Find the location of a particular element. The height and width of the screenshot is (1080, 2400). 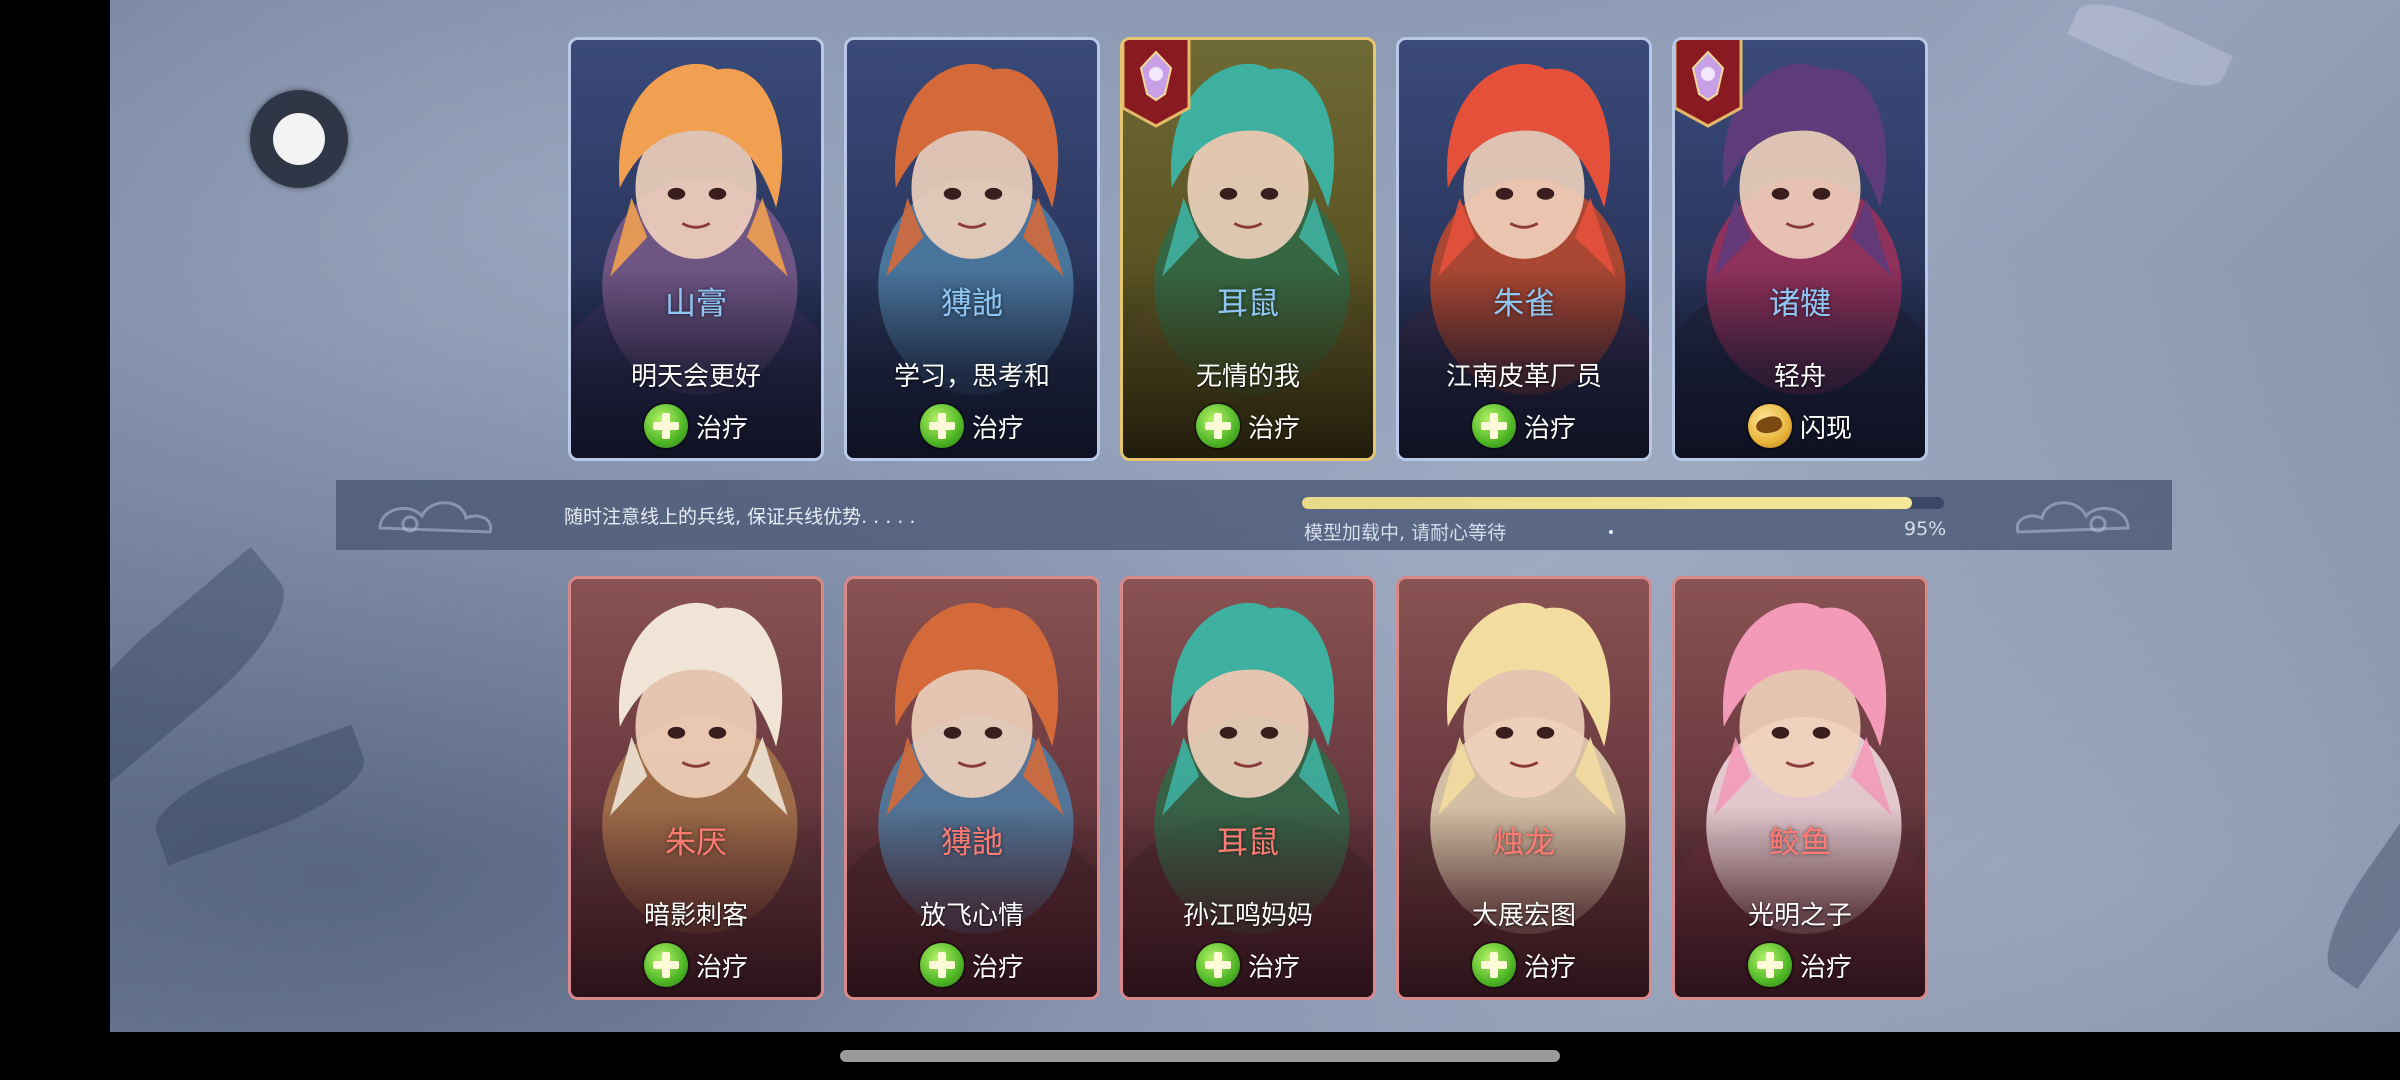

hero-name: 朱雀 is located at coordinates (1524, 304).